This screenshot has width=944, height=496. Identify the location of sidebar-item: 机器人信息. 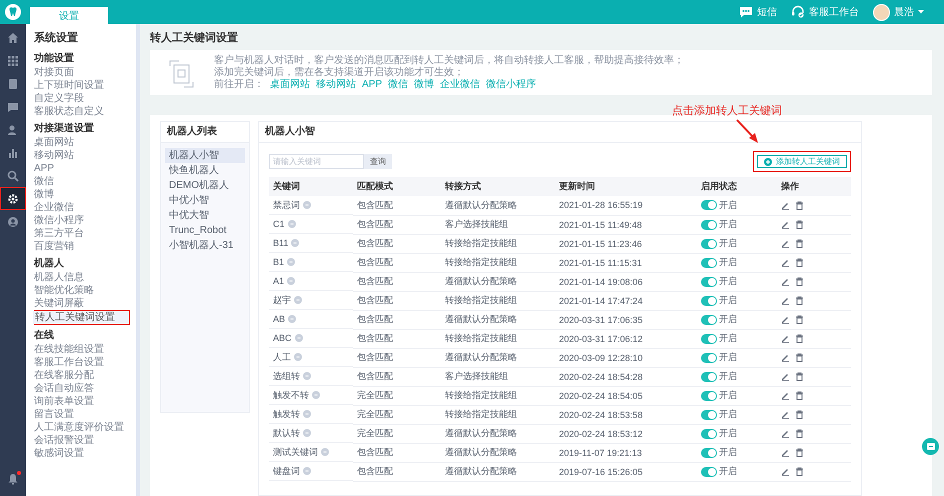
(81, 277).